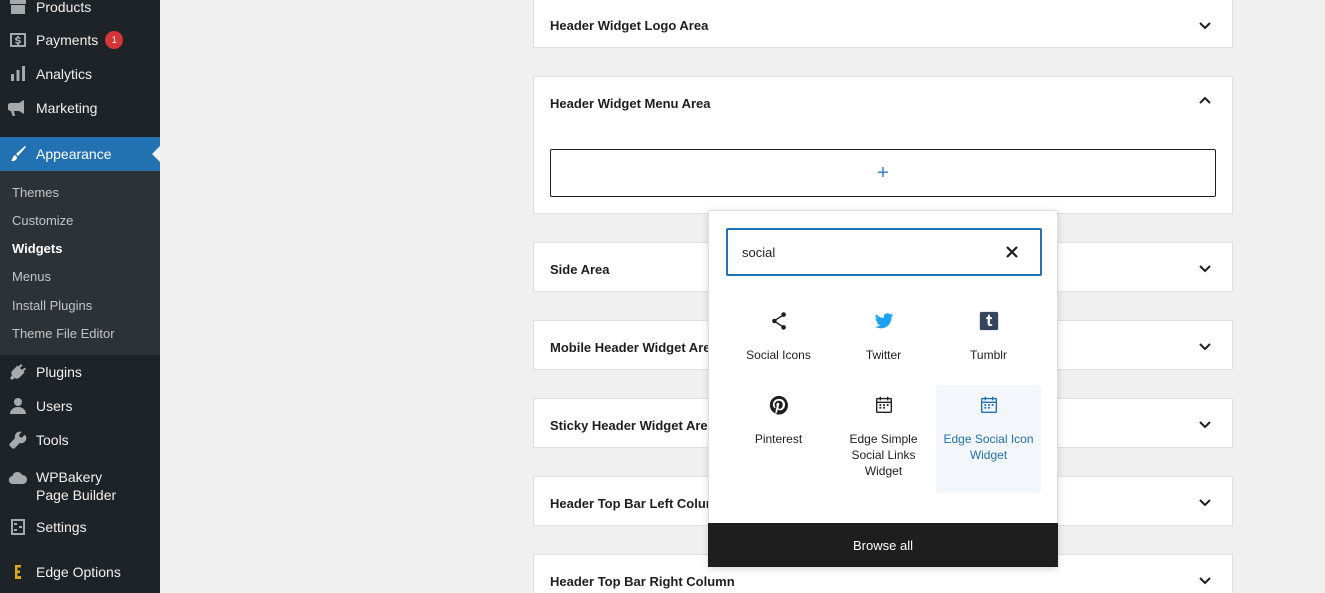  Describe the element at coordinates (629, 25) in the screenshot. I see `widget-area-title: Header Widget Logo Area` at that location.